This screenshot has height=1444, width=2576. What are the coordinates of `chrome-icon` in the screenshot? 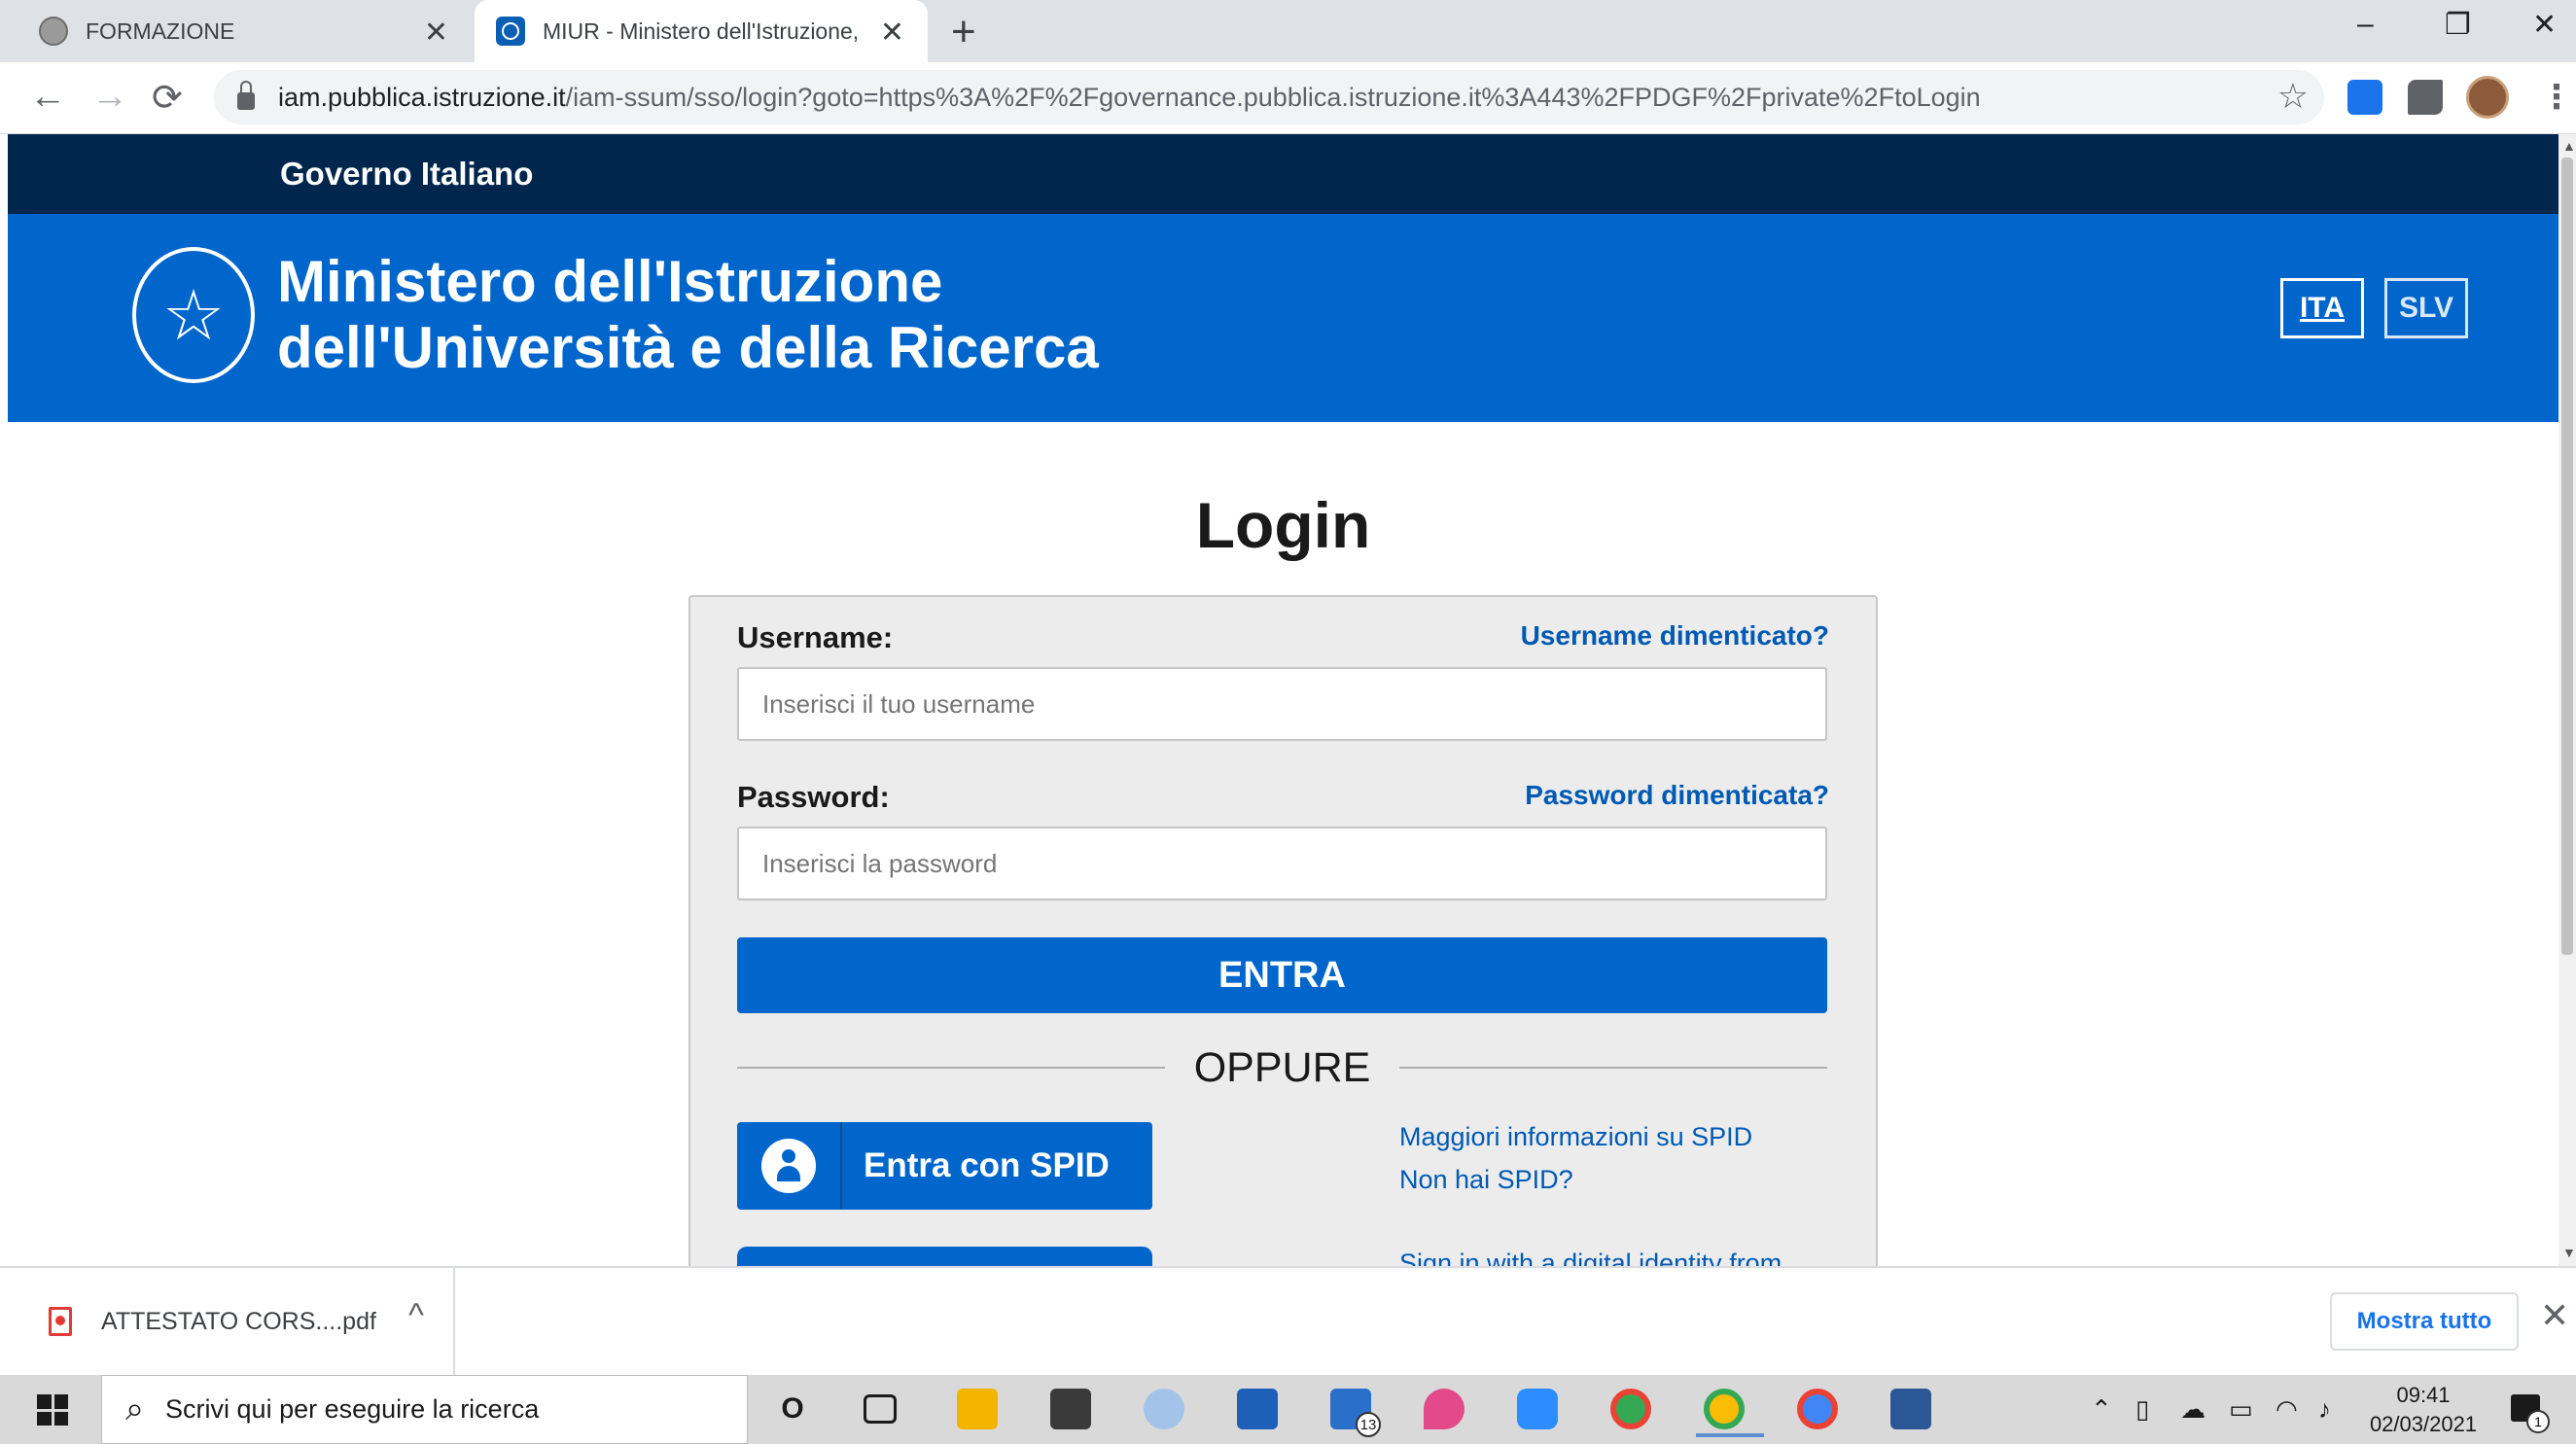 It's located at (1630, 1409).